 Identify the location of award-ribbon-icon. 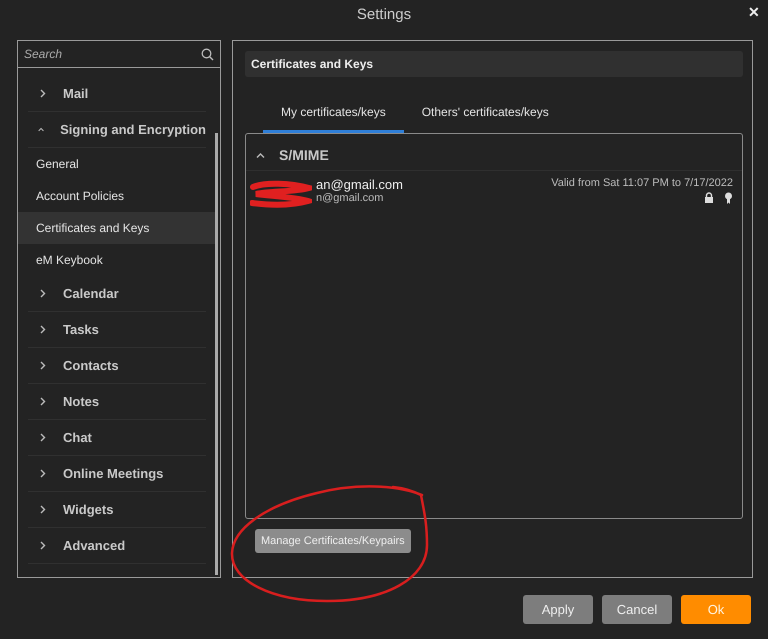
(728, 198).